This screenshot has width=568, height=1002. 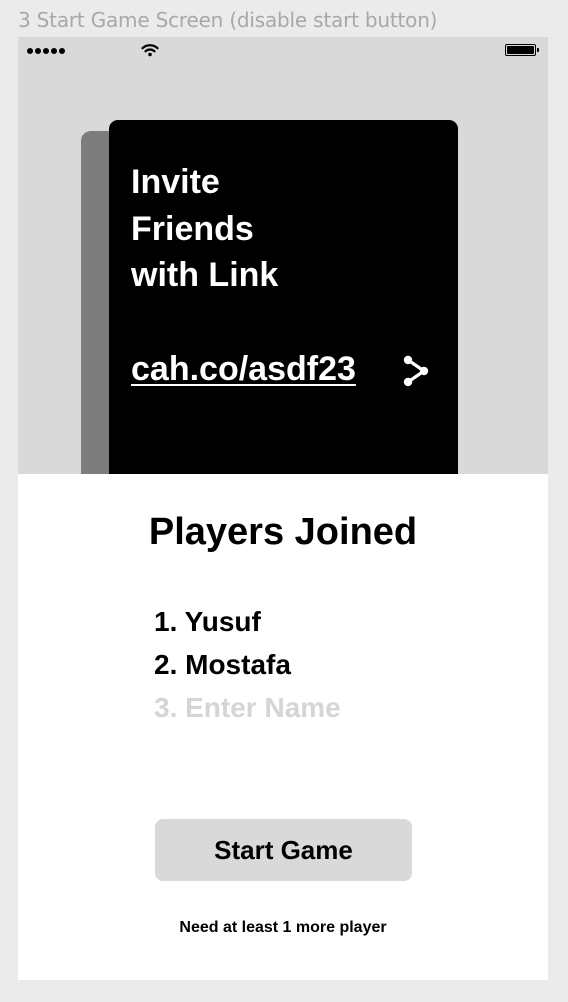 What do you see at coordinates (46, 51) in the screenshot?
I see `signal-dots-icon` at bounding box center [46, 51].